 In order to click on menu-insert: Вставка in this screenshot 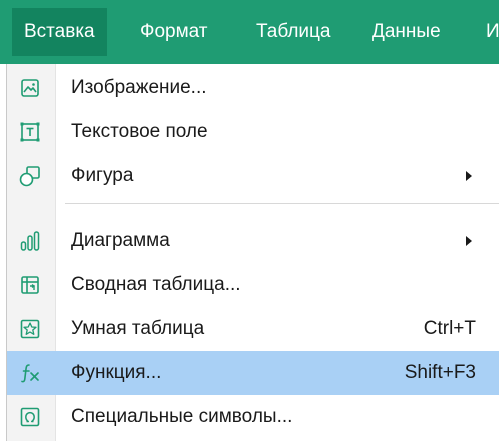, I will do `click(59, 32)`.